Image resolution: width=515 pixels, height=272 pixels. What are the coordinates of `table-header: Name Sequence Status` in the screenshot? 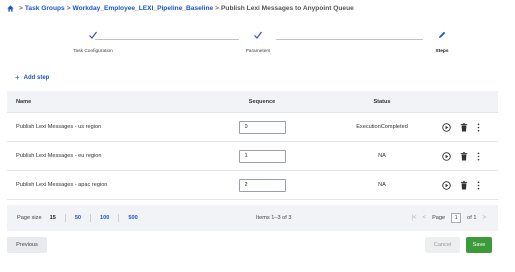 It's located at (252, 102).